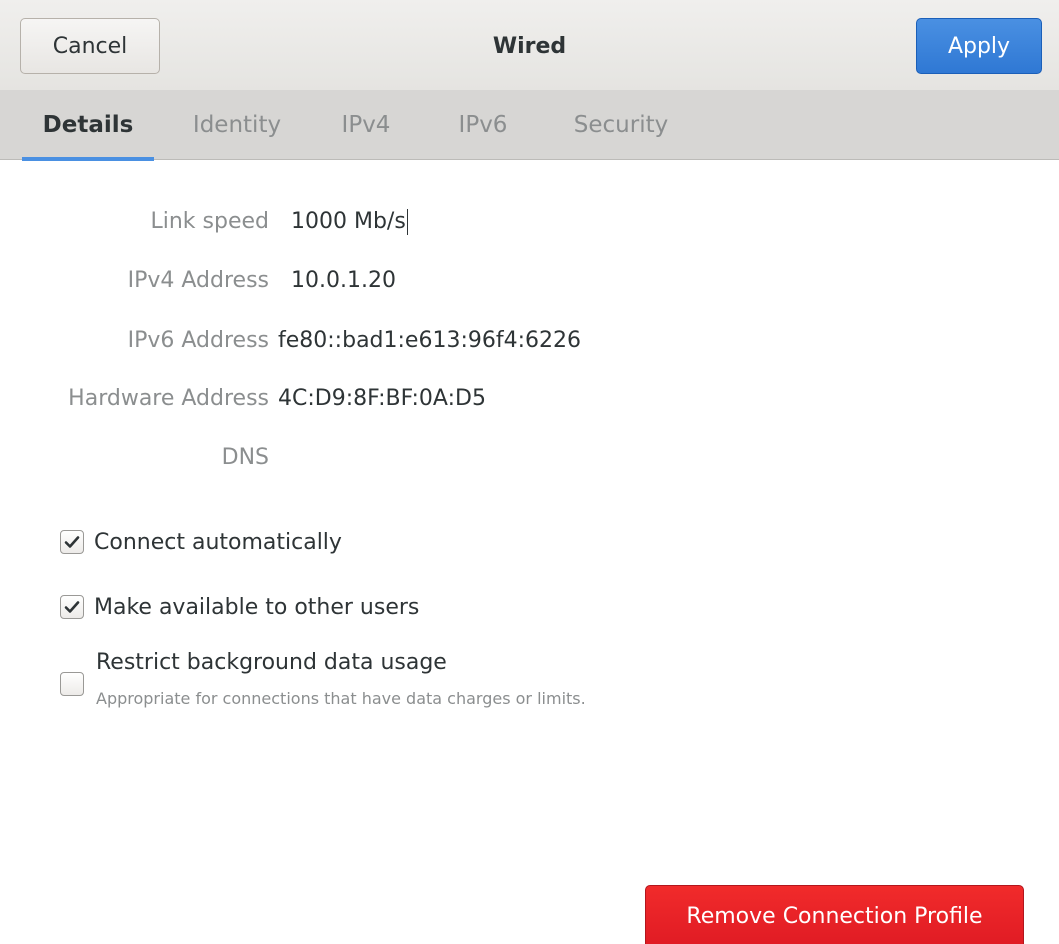 This screenshot has width=1059, height=944. Describe the element at coordinates (349, 222) in the screenshot. I see `link-speed-value: 1000 Mb/s` at that location.